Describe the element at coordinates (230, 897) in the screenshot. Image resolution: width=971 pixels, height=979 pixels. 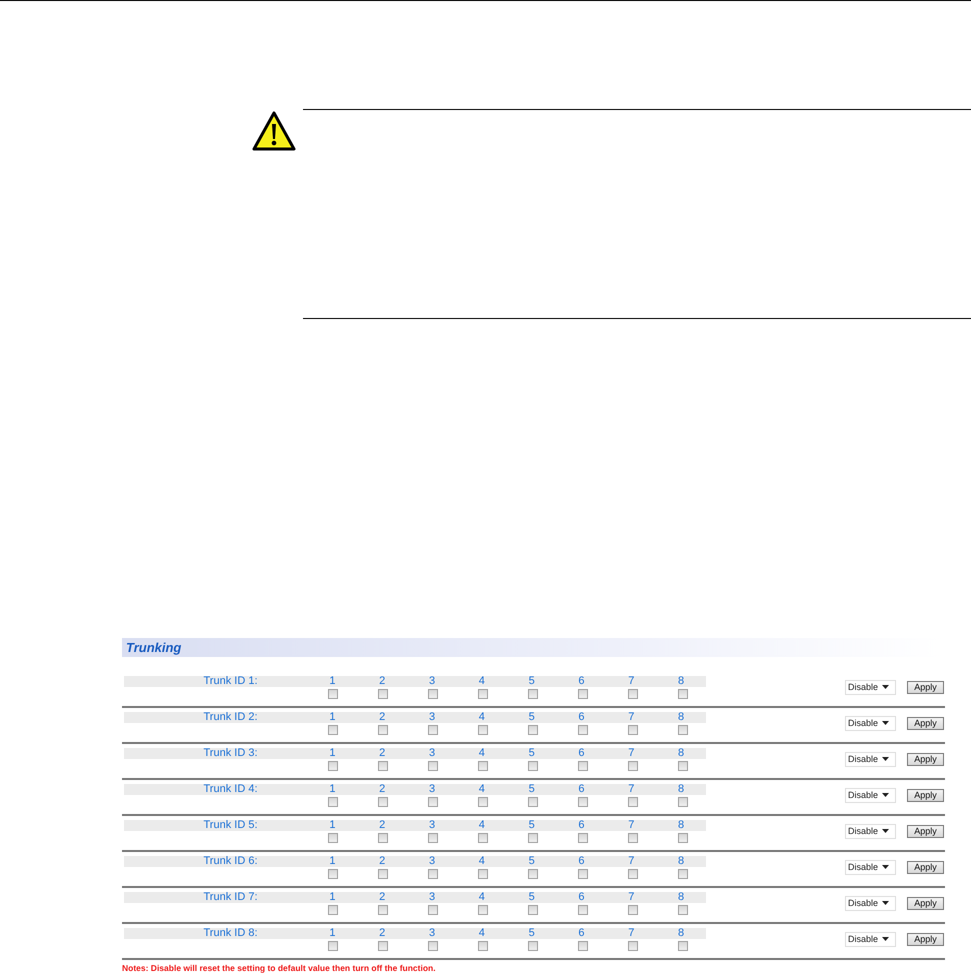
I see `trunk-label: Trunk ID 7:` at that location.